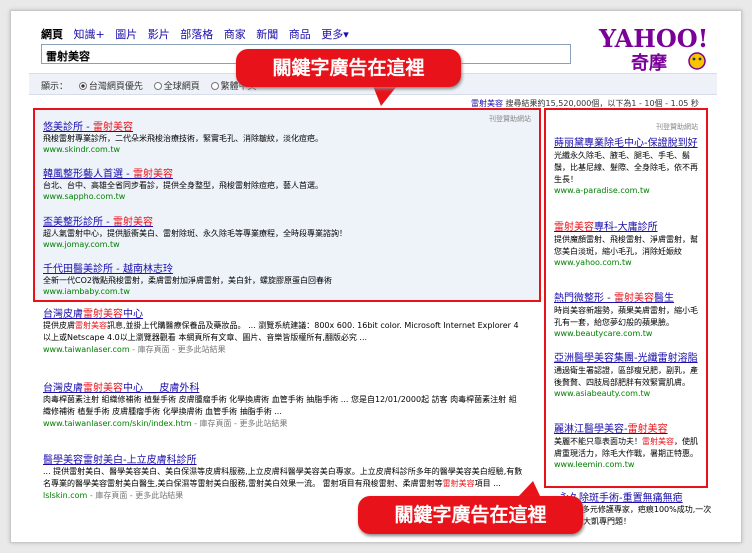 This screenshot has width=752, height=553. What do you see at coordinates (629, 393) in the screenshot?
I see `ad-url: www.asiabeauty.com.tw` at bounding box center [629, 393].